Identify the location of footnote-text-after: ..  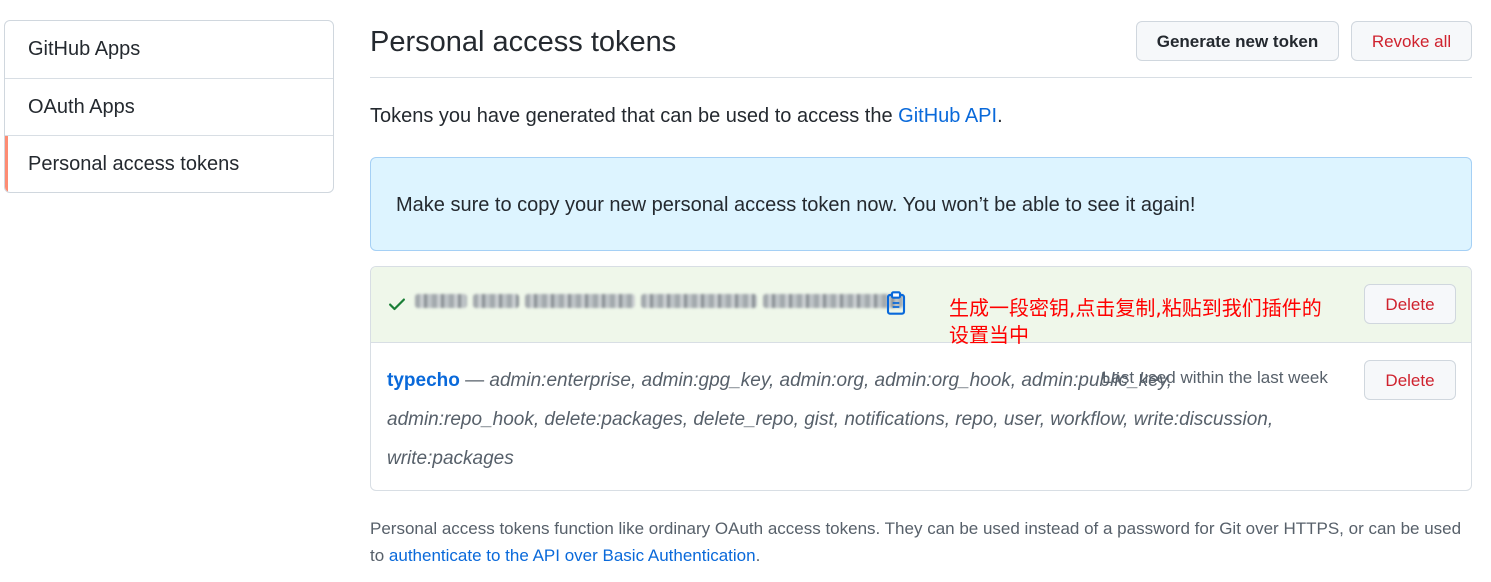
(758, 555).